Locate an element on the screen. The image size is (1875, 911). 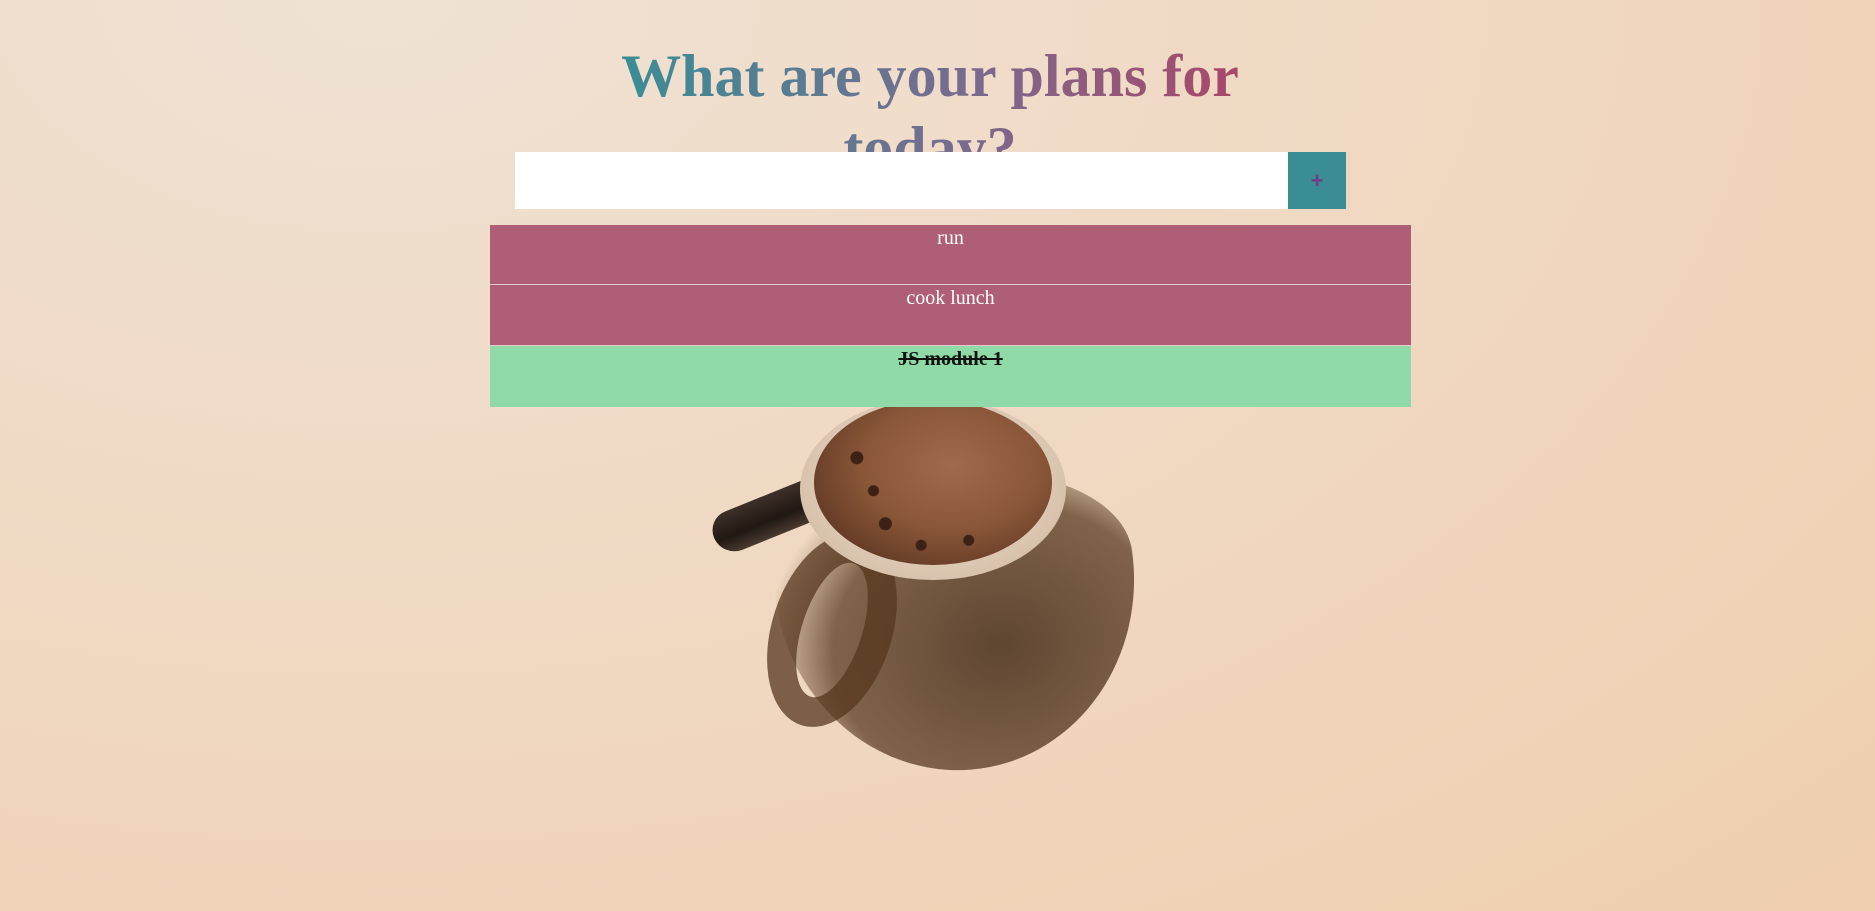
task-item-run: run is located at coordinates (950, 255).